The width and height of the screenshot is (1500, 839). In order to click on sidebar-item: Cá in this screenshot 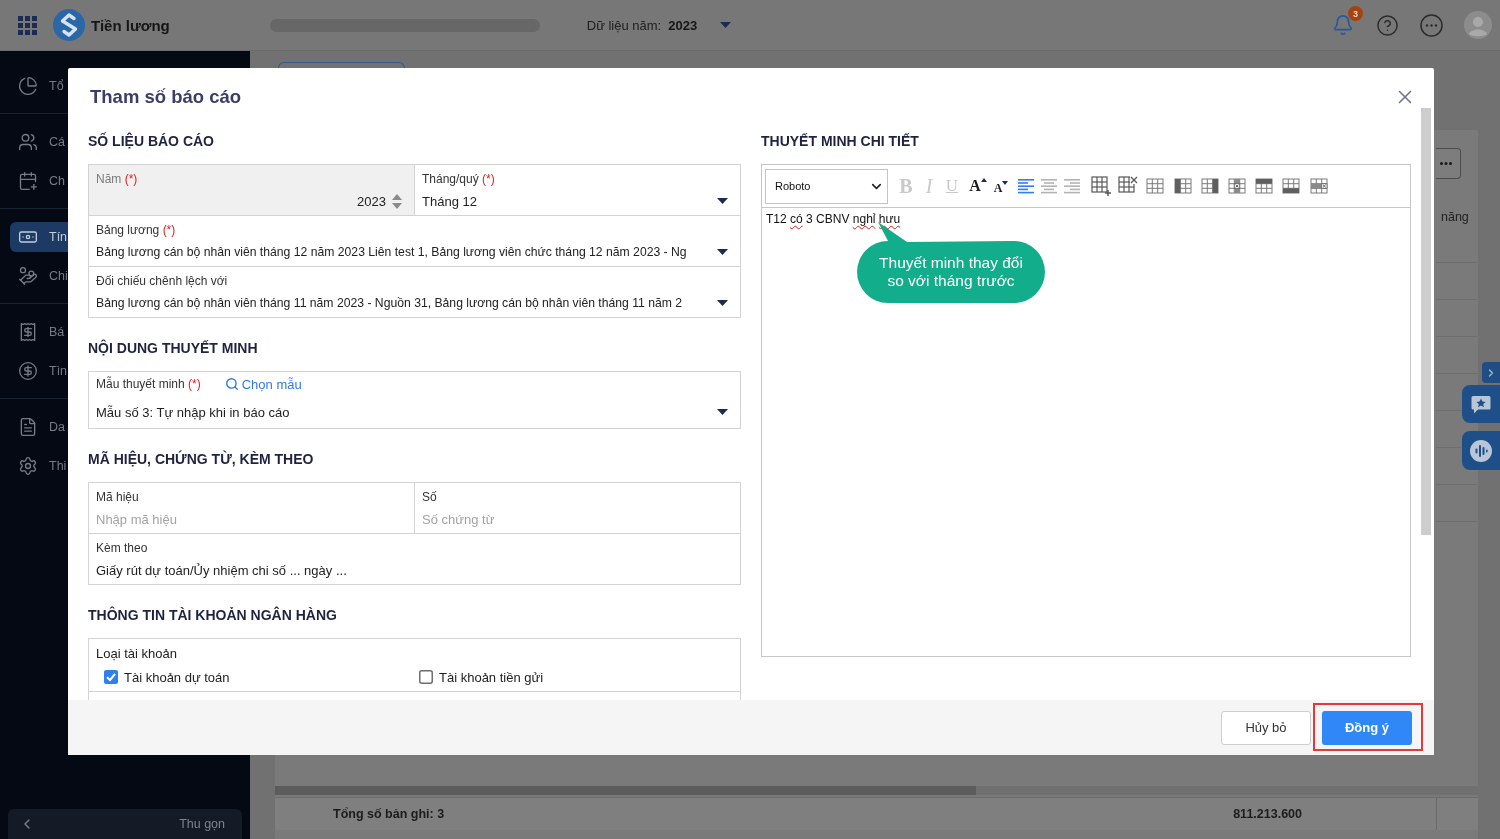, I will do `click(39, 141)`.